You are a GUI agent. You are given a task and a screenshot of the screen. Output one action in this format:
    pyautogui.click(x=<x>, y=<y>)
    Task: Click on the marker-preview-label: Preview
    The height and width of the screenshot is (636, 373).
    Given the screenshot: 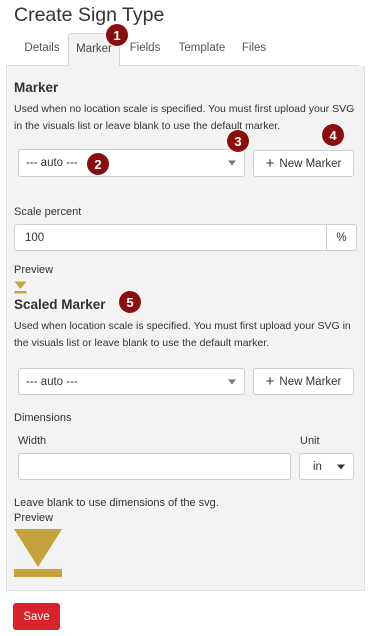 What is the action you would take?
    pyautogui.click(x=34, y=270)
    